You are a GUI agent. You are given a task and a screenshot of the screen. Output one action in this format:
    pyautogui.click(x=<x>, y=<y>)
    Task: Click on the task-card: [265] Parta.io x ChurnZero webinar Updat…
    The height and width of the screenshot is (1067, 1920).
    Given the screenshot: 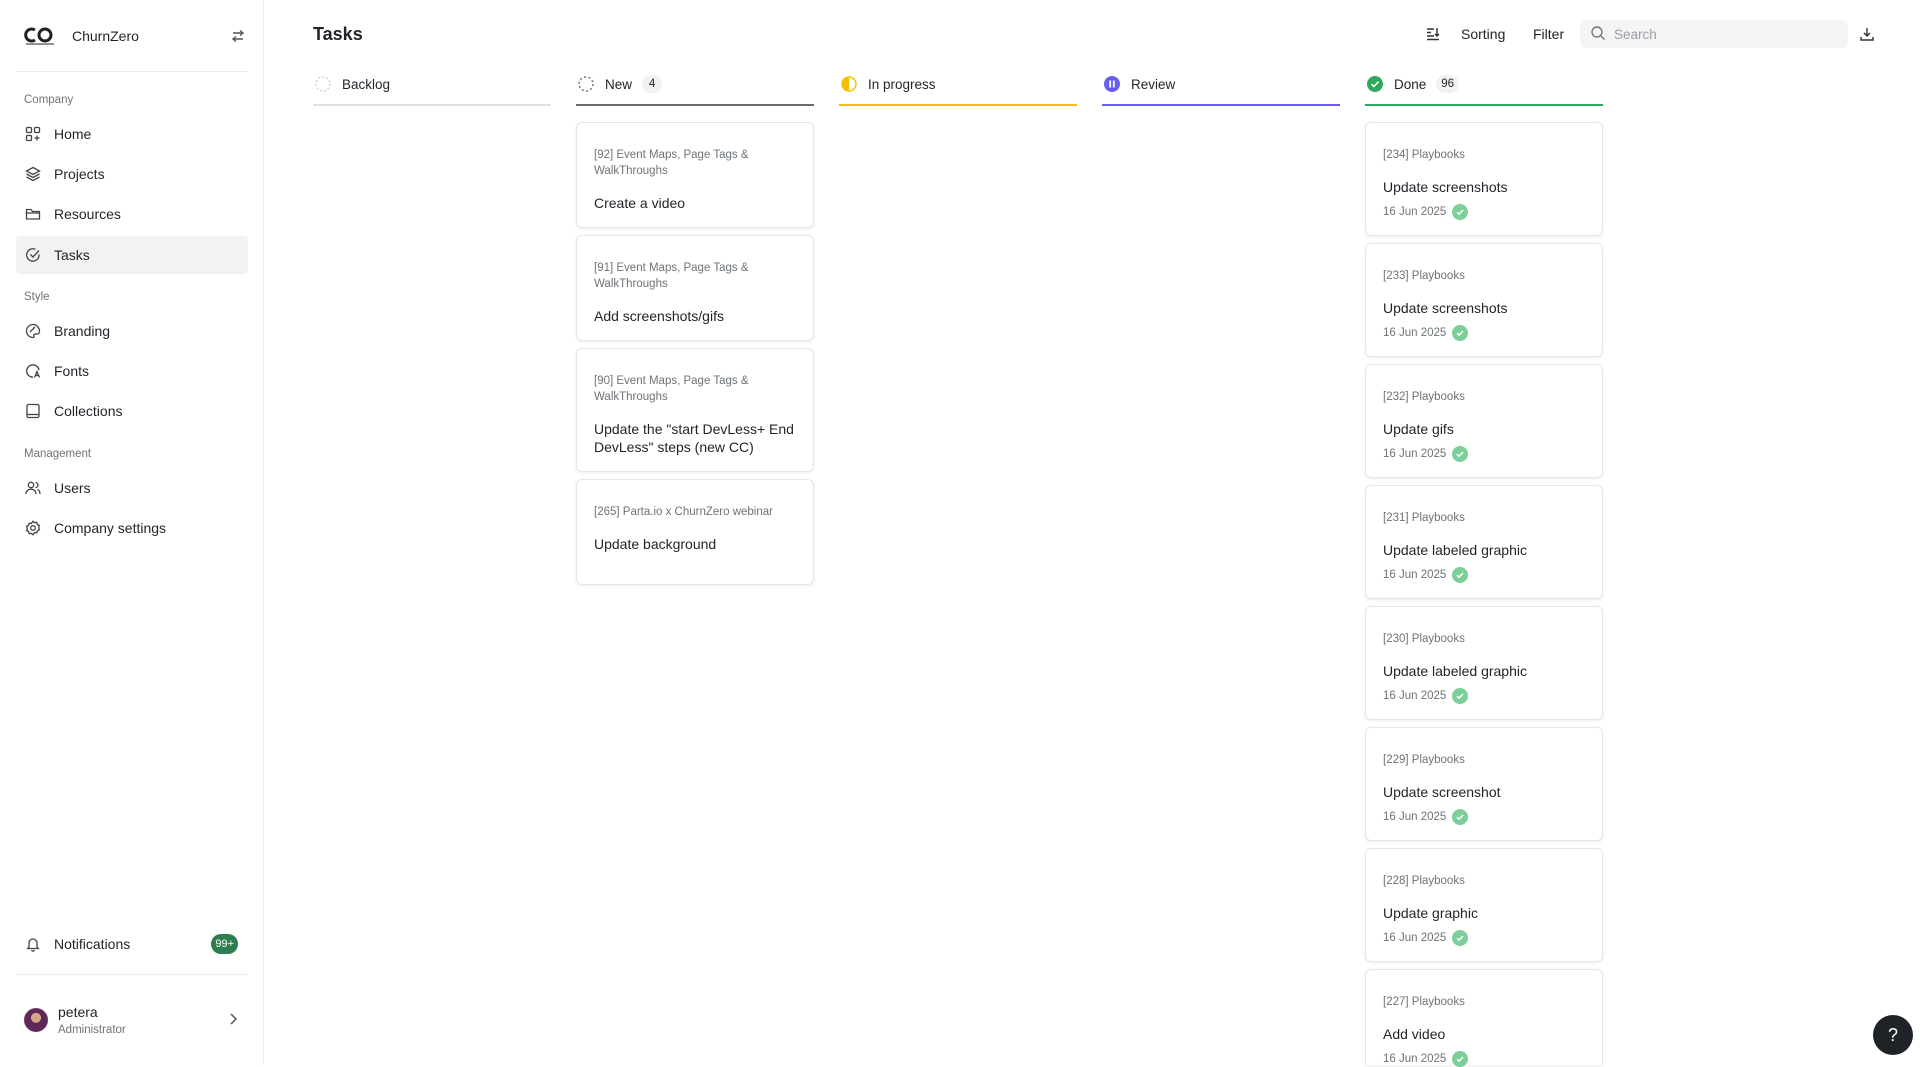 What is the action you would take?
    pyautogui.click(x=695, y=532)
    